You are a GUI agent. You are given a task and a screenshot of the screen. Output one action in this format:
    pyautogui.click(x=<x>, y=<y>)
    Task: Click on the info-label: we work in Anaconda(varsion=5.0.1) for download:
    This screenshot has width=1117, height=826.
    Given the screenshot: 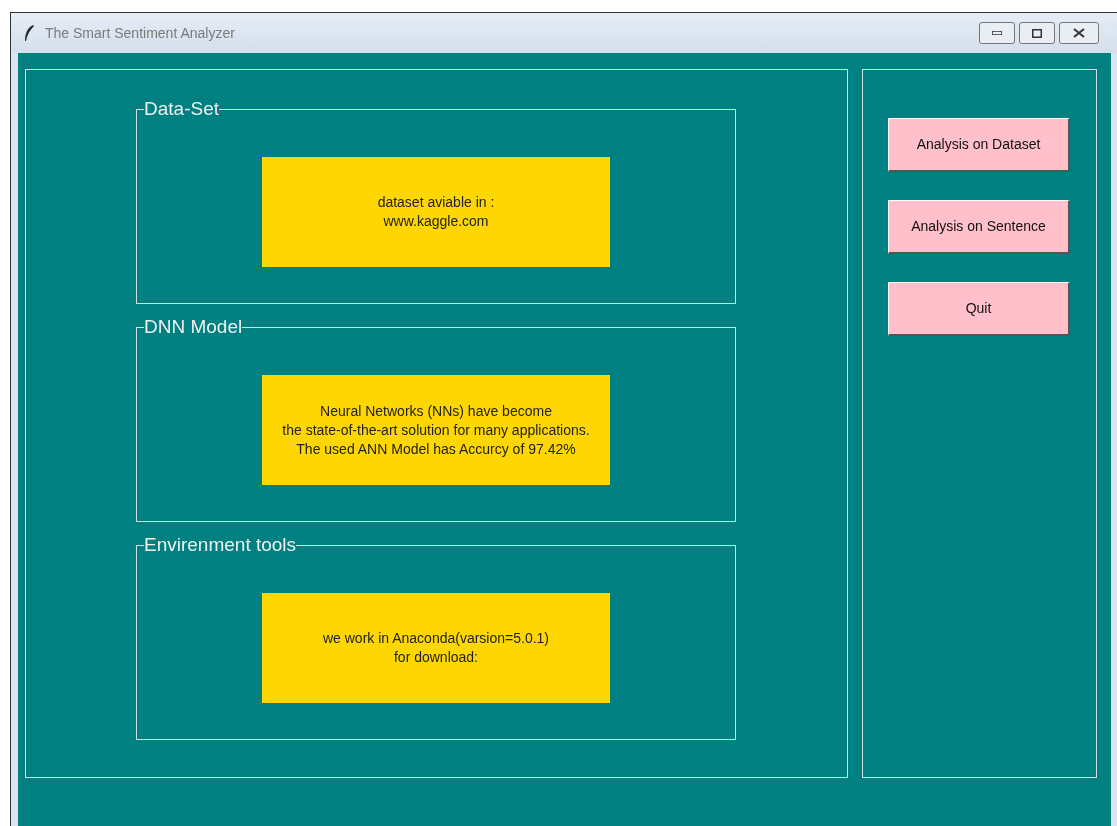 What is the action you would take?
    pyautogui.click(x=436, y=648)
    